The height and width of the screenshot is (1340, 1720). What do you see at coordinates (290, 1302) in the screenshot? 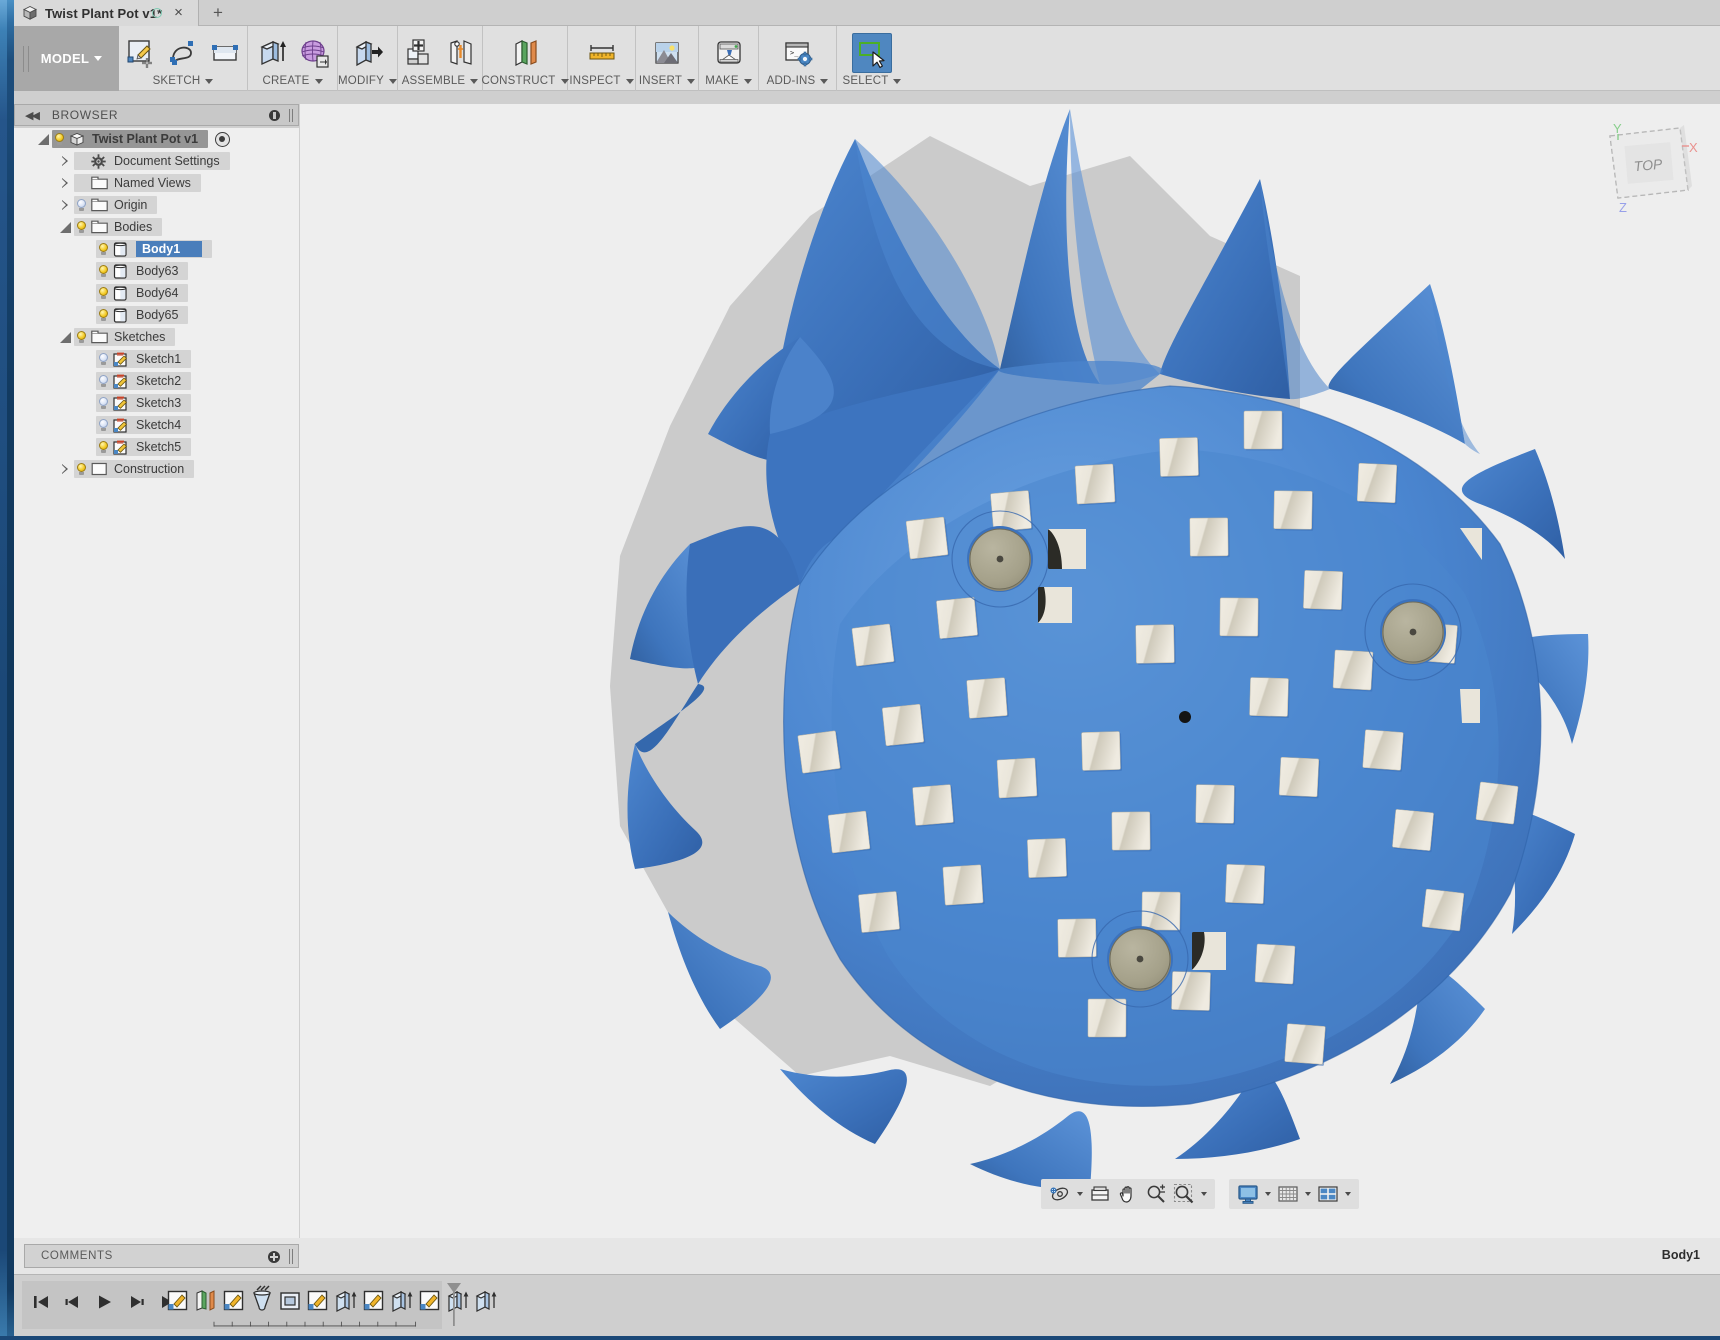
I see `shell-feature-icon` at bounding box center [290, 1302].